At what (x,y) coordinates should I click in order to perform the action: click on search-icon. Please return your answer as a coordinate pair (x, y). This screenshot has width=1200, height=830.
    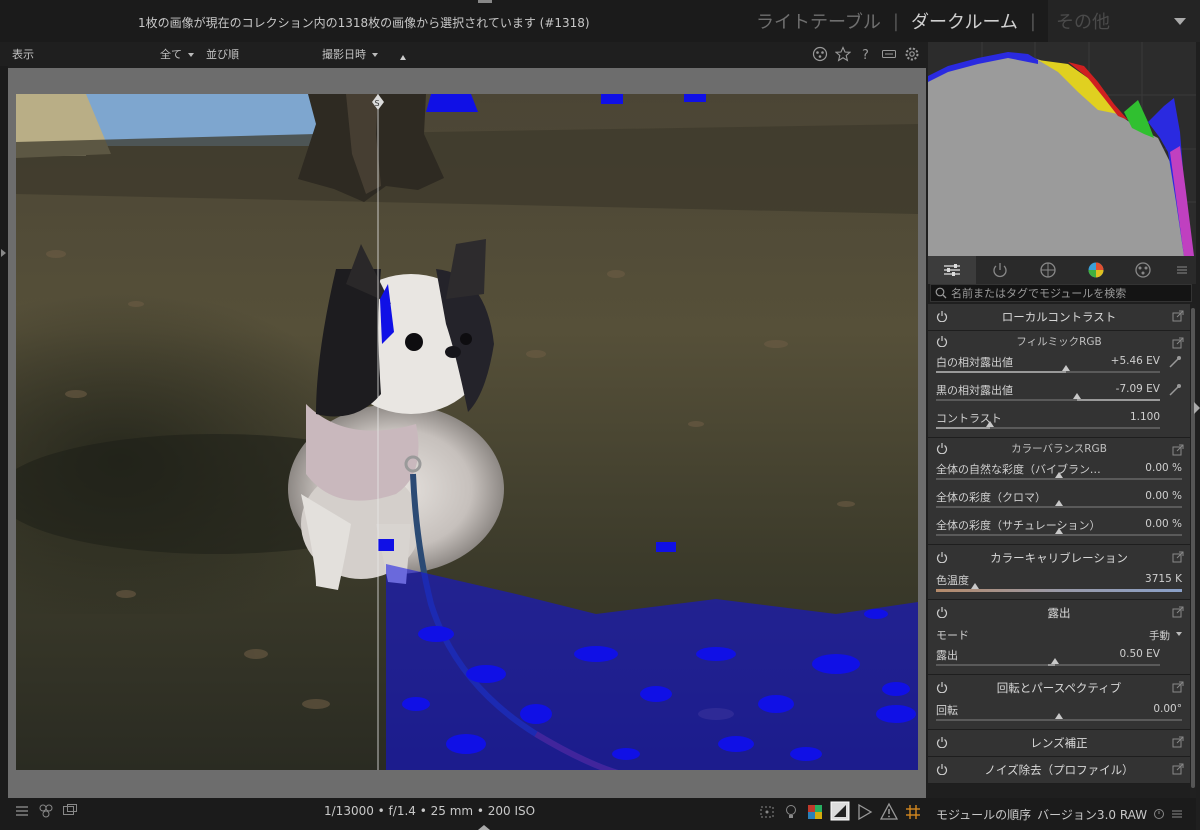
    Looking at the image, I should click on (941, 293).